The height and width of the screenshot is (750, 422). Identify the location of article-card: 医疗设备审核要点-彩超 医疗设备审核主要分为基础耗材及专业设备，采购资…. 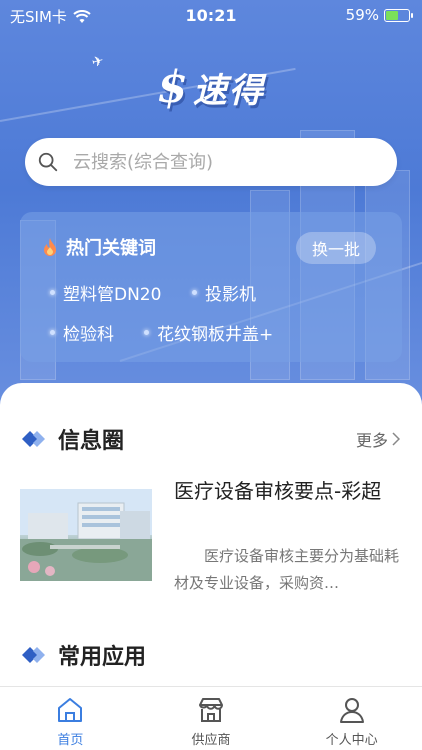
(211, 535).